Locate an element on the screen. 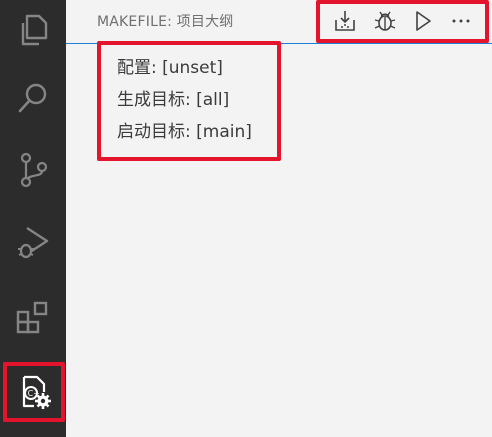  extensions-icon is located at coordinates (33, 318).